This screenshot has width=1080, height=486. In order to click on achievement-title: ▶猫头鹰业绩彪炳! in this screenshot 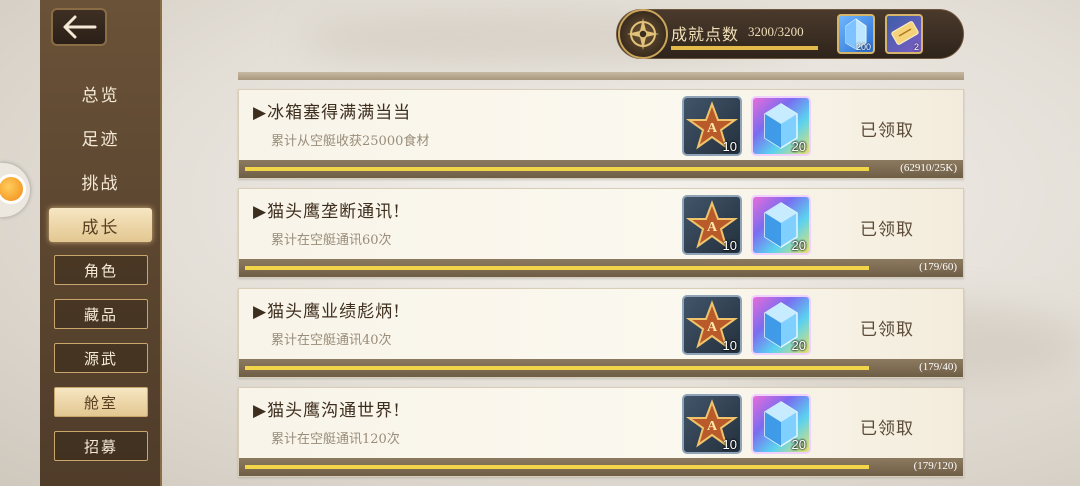, I will do `click(327, 312)`.